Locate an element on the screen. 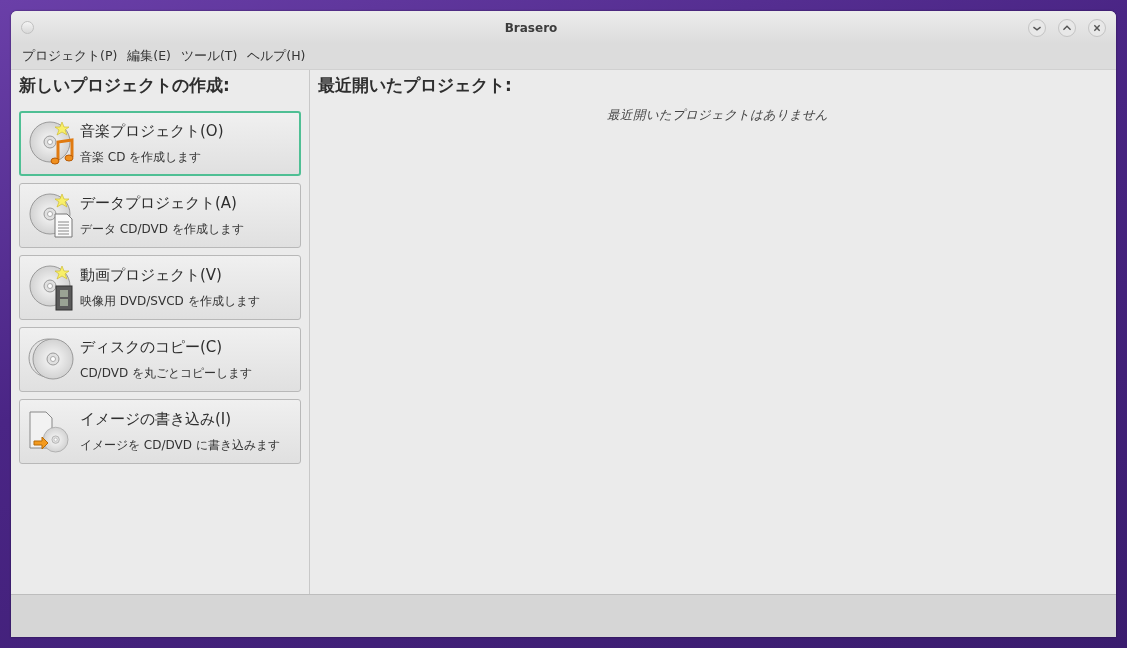 The image size is (1127, 648). chevron-down-icon is located at coordinates (1037, 28).